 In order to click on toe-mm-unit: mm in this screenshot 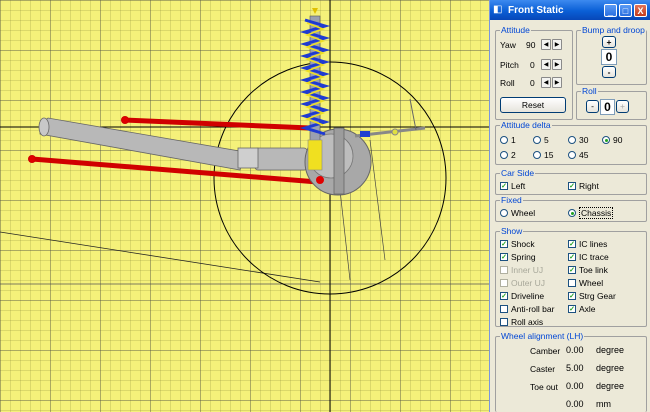, I will do `click(603, 404)`.